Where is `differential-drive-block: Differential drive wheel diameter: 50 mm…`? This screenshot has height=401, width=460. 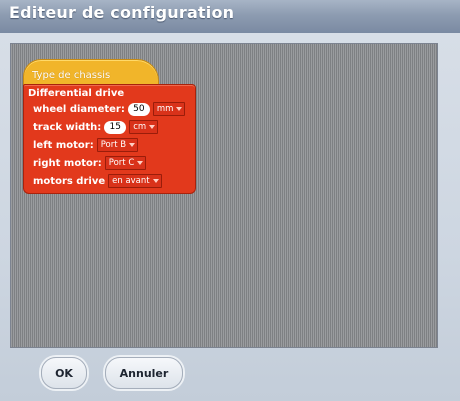 differential-drive-block: Differential drive wheel diameter: 50 mm… is located at coordinates (109, 139).